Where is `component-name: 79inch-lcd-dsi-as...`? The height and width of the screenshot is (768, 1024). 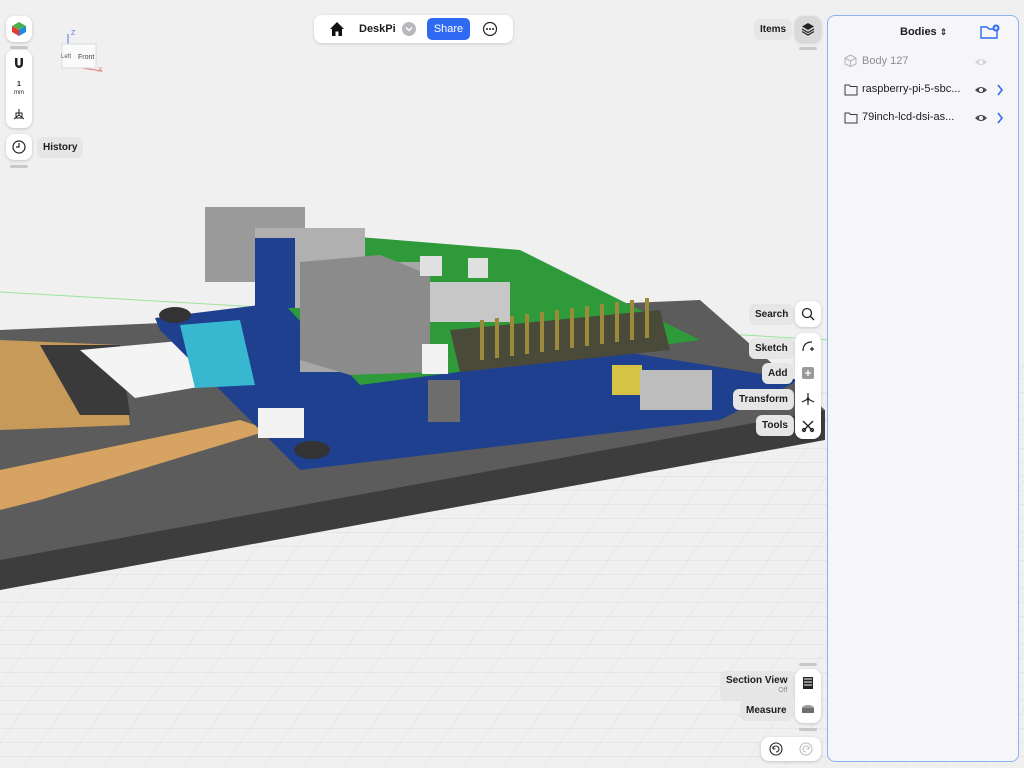
component-name: 79inch-lcd-dsi-as... is located at coordinates (908, 117).